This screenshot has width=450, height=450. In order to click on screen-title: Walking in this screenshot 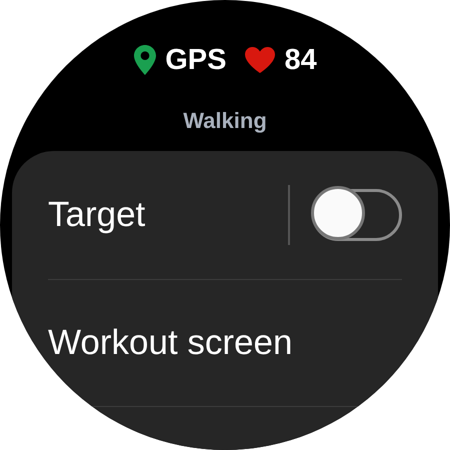, I will do `click(225, 121)`.